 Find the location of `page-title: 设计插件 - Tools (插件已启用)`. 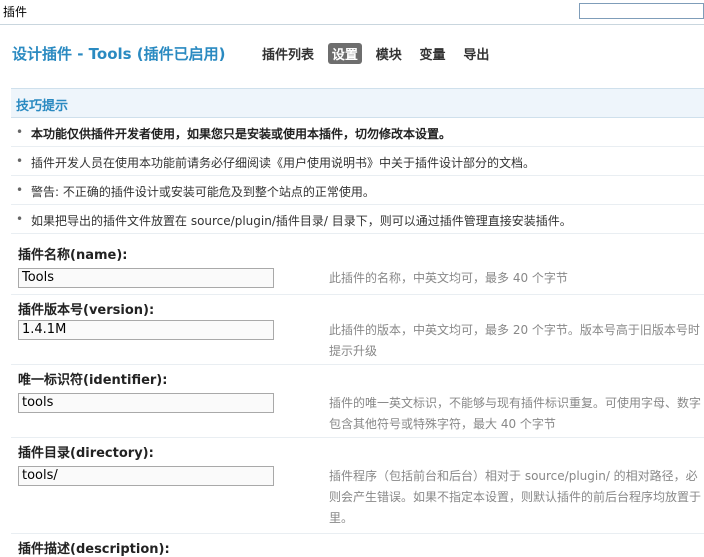

page-title: 设计插件 - Tools (插件已启用) is located at coordinates (119, 54).